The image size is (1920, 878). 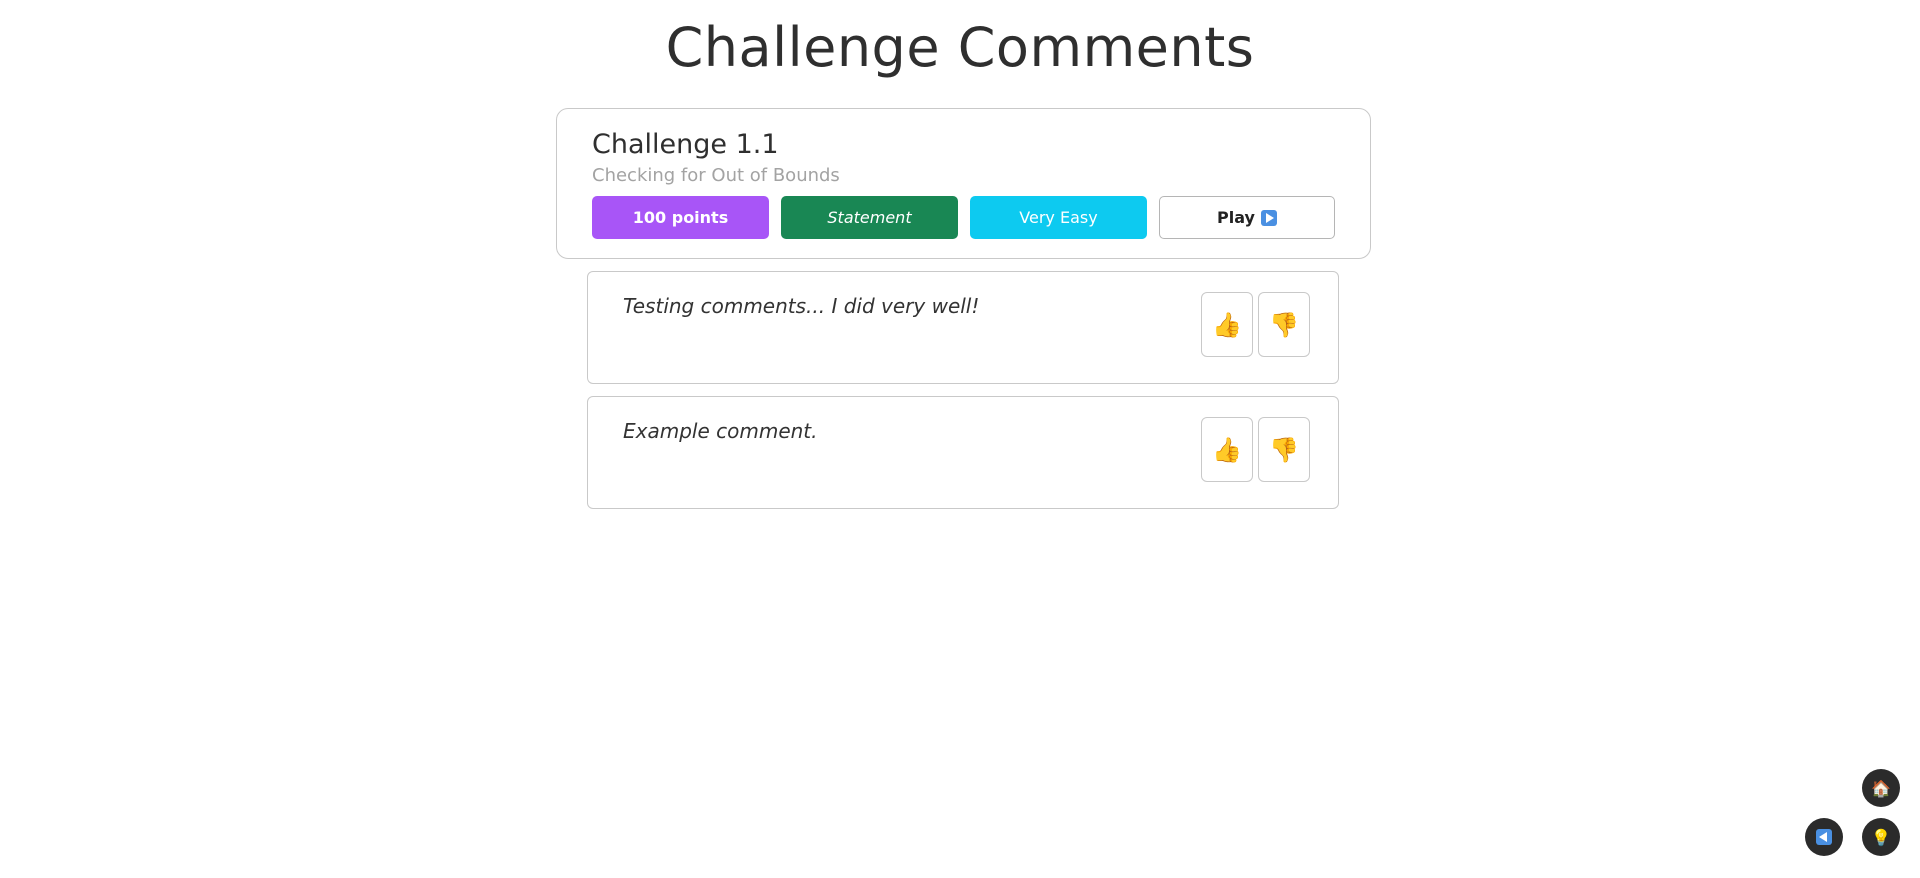 What do you see at coordinates (1236, 217) in the screenshot?
I see `play-button-label: Play` at bounding box center [1236, 217].